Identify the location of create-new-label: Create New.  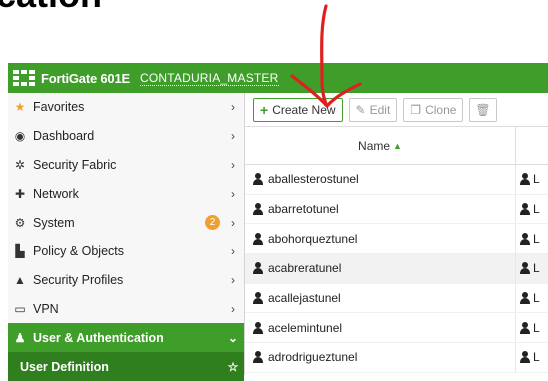
(304, 109).